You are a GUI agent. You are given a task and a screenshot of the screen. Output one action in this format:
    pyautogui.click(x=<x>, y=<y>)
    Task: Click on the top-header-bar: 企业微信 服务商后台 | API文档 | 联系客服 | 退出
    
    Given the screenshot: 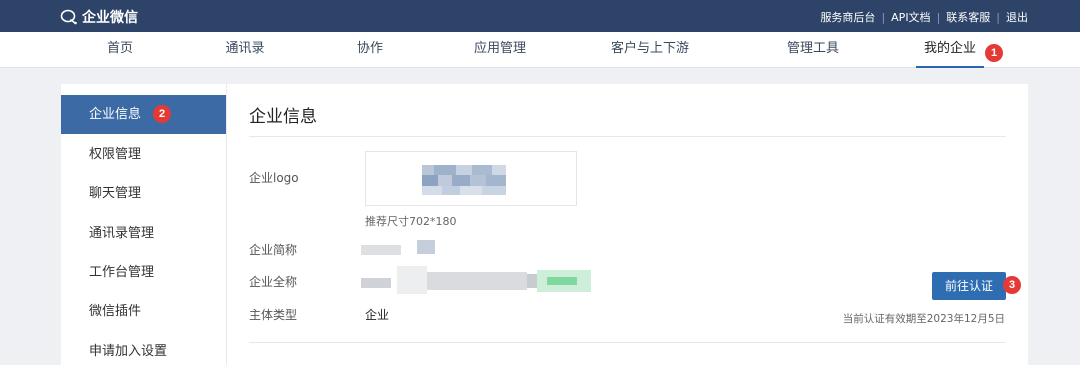 What is the action you would take?
    pyautogui.click(x=540, y=16)
    